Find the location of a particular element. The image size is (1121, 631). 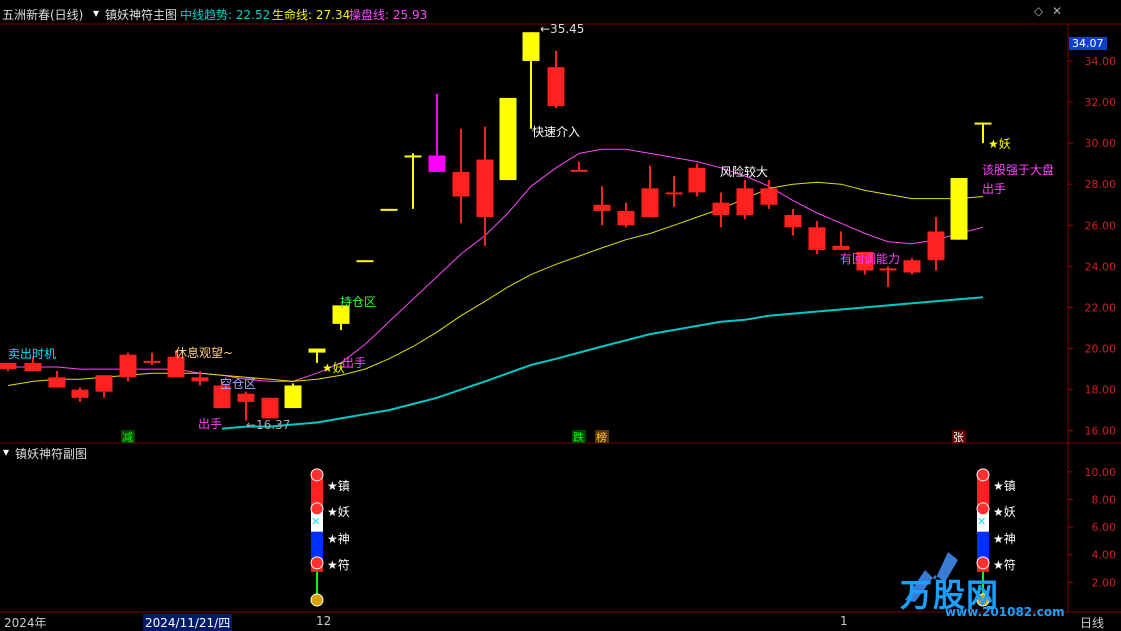

sub-y-tick-label: 8.00 is located at coordinates (1104, 499).